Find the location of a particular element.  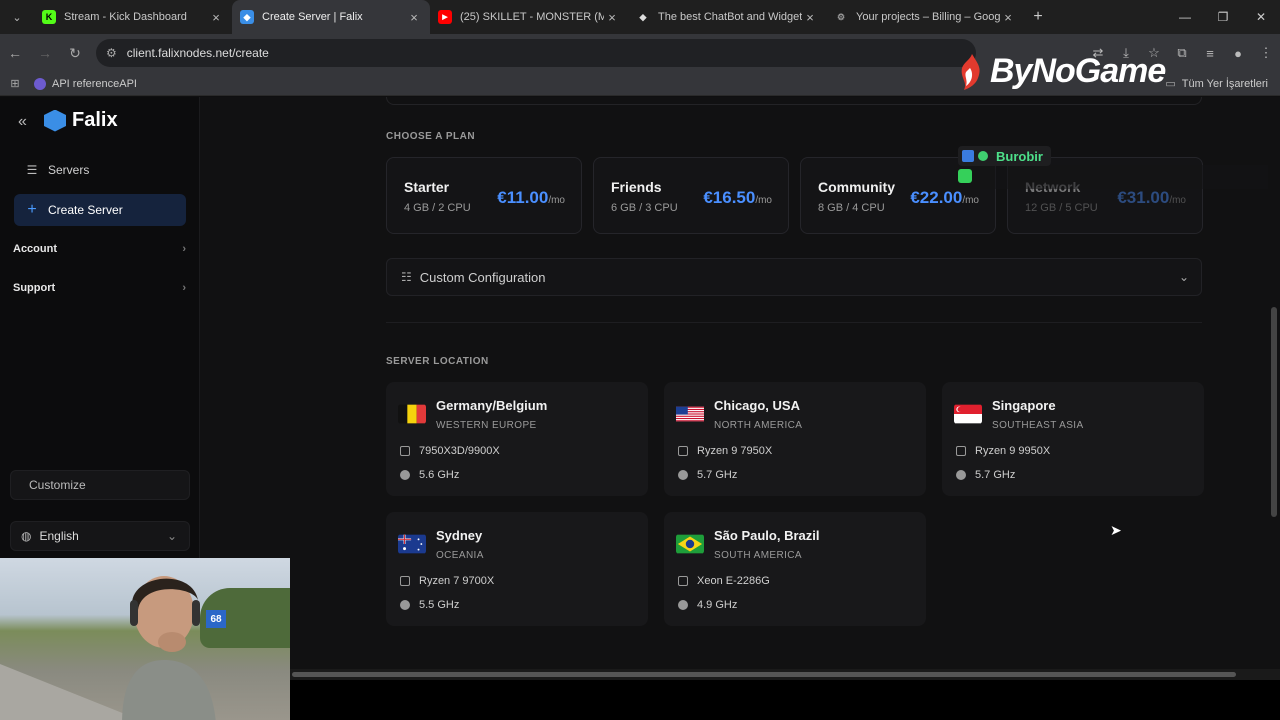

horizontal-scrollbar is located at coordinates (785, 674).